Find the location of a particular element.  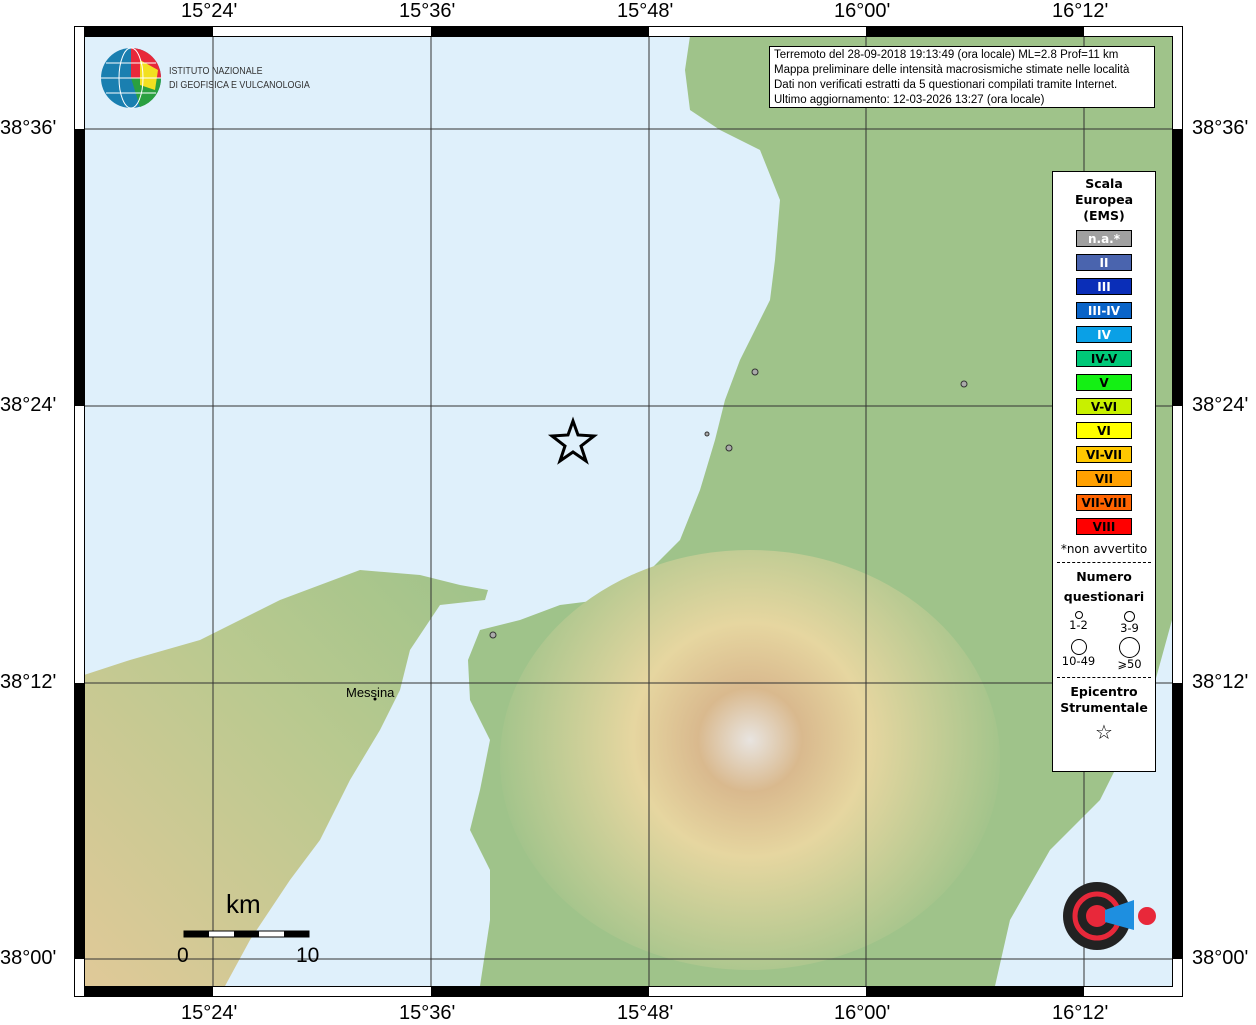

na-note: *non avvertito is located at coordinates (1104, 549).